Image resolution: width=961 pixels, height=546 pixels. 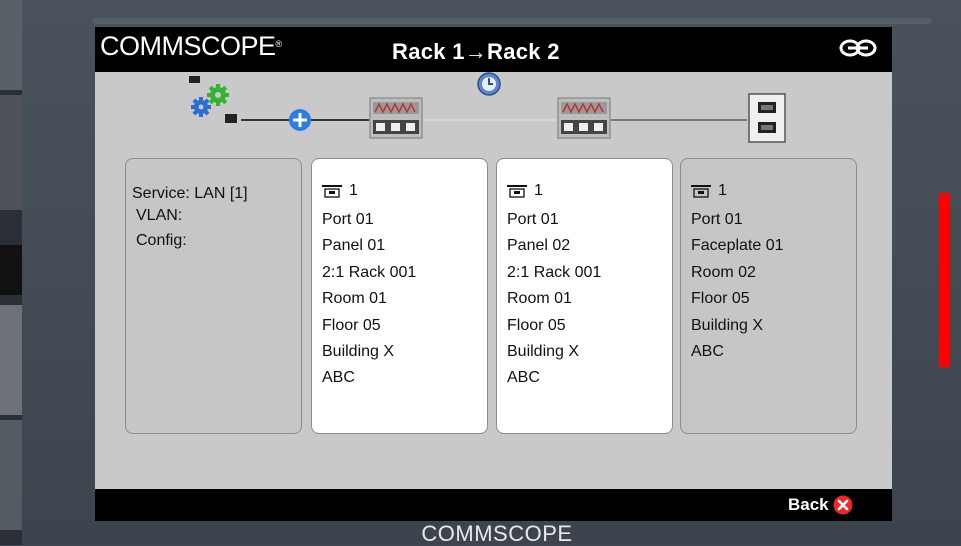 I want to click on brand-logo: COMMSCOPE®, so click(x=191, y=46).